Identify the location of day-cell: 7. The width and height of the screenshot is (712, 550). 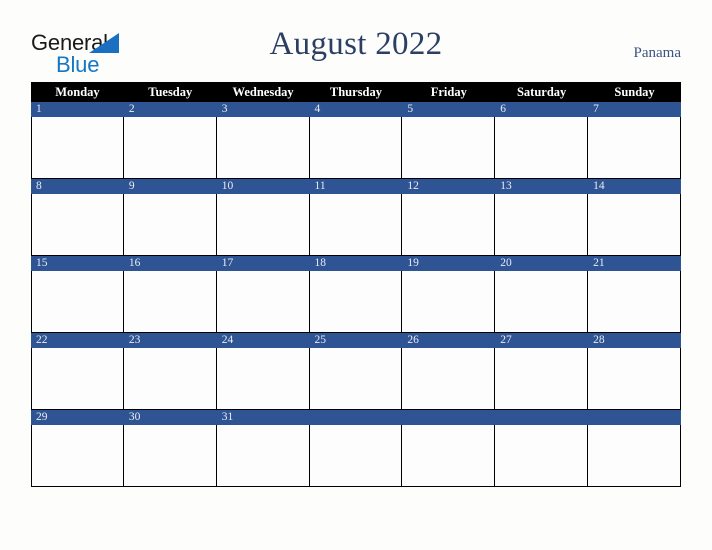
(634, 140).